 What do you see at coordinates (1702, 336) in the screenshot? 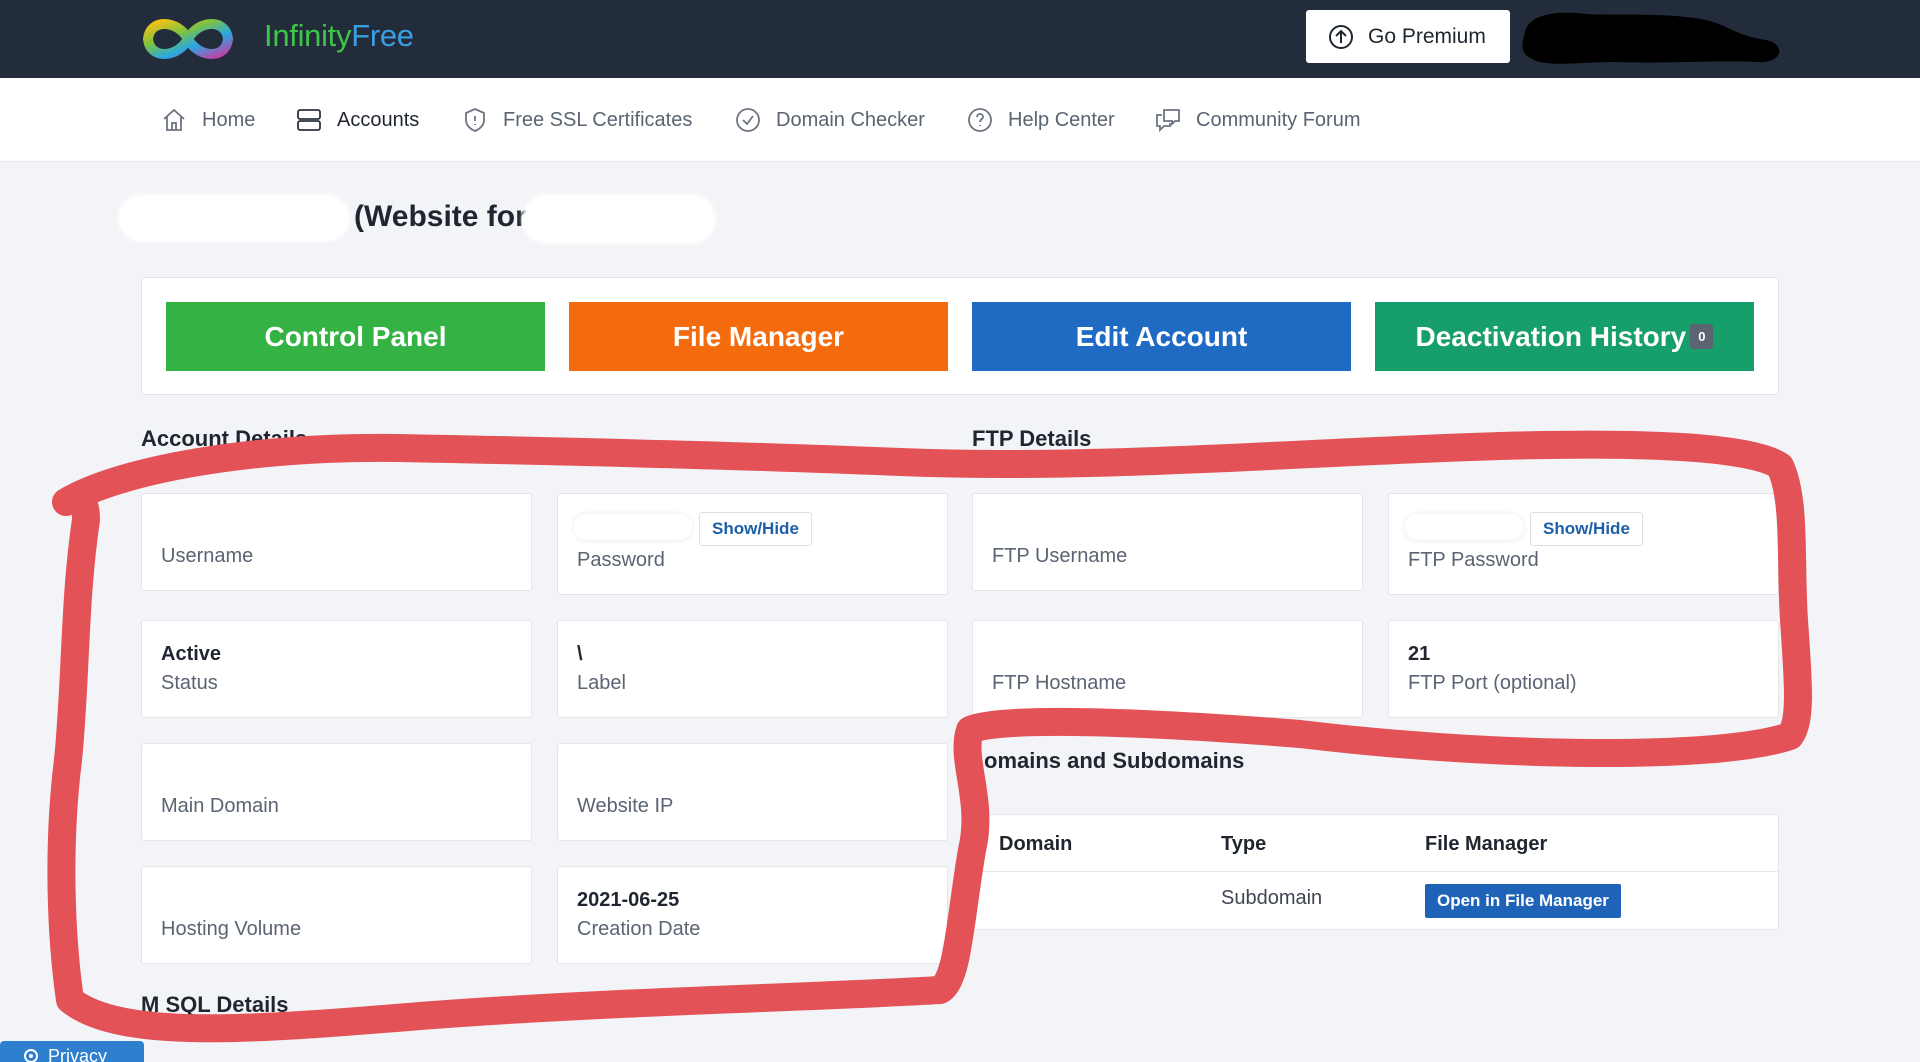
I see `deactivation-count-badge: 0` at bounding box center [1702, 336].